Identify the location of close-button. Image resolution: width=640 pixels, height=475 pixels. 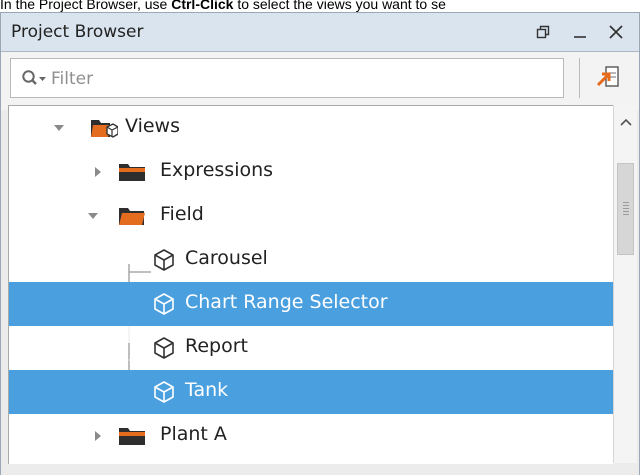
(616, 32).